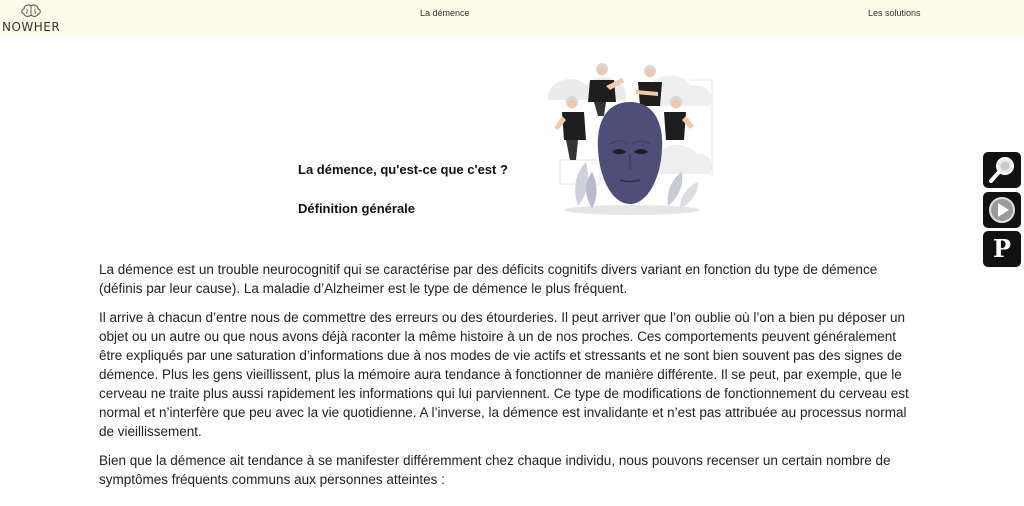 The height and width of the screenshot is (506, 1024). I want to click on logo-text: NOWHER, so click(31, 27).